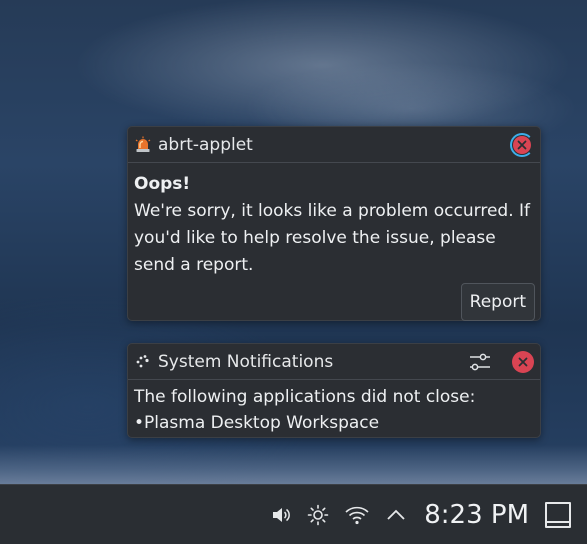 This screenshot has height=544, width=587. What do you see at coordinates (357, 515) in the screenshot?
I see `wifi-icon` at bounding box center [357, 515].